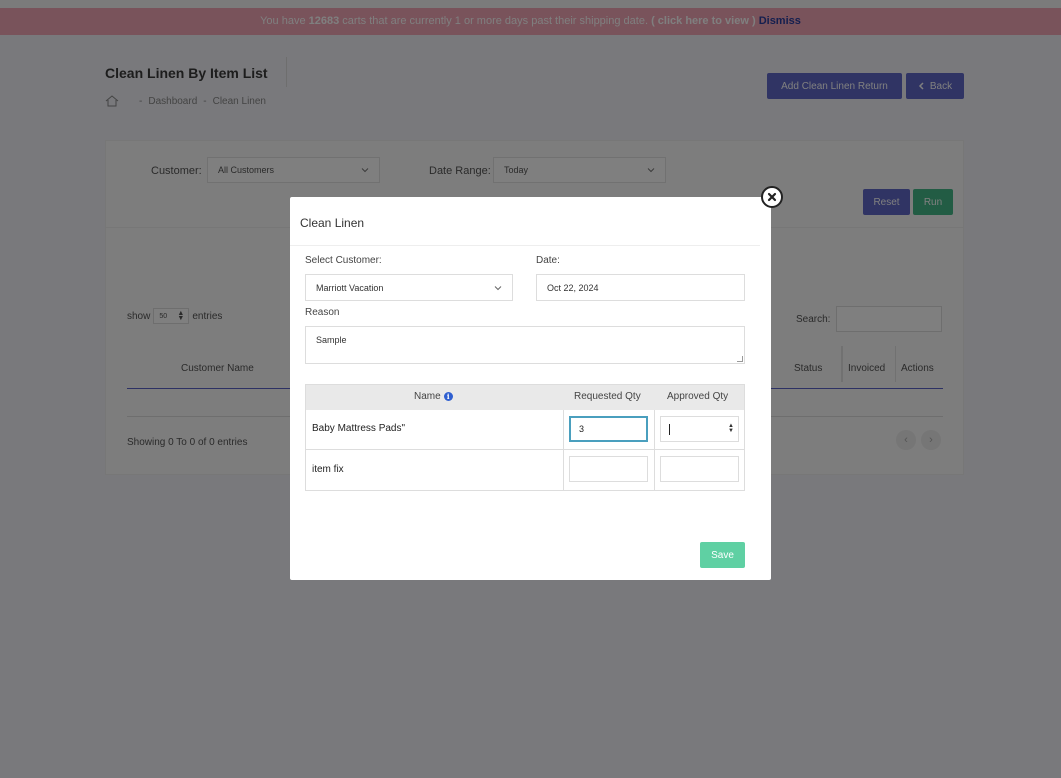 This screenshot has width=1061, height=778. What do you see at coordinates (350, 287) in the screenshot?
I see `customer-select-value: Marriott Vacation` at bounding box center [350, 287].